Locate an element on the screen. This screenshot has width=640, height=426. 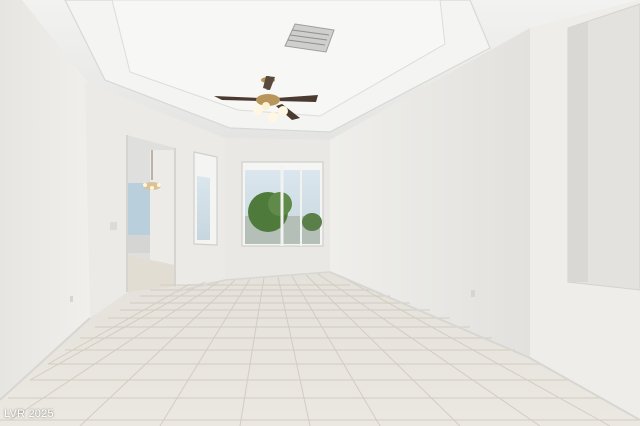
side-window is located at coordinates (205, 198).